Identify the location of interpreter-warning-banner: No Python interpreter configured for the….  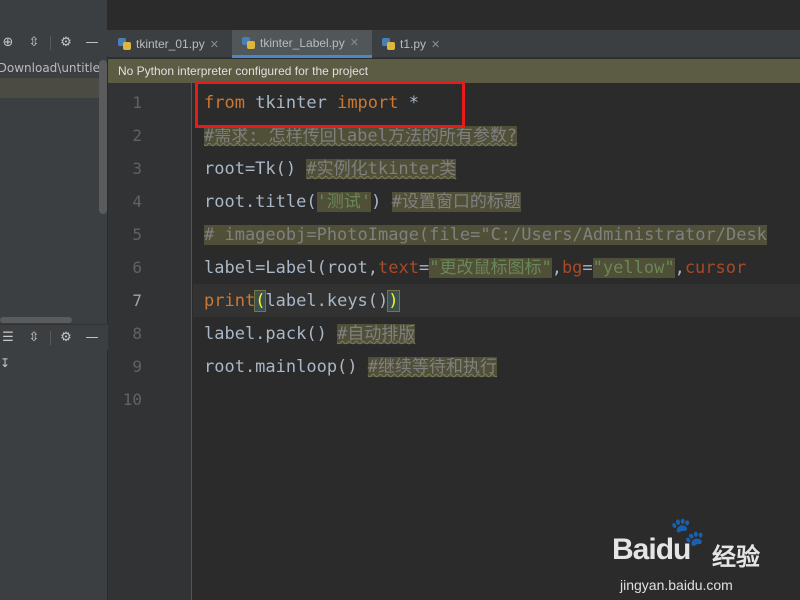
(454, 71).